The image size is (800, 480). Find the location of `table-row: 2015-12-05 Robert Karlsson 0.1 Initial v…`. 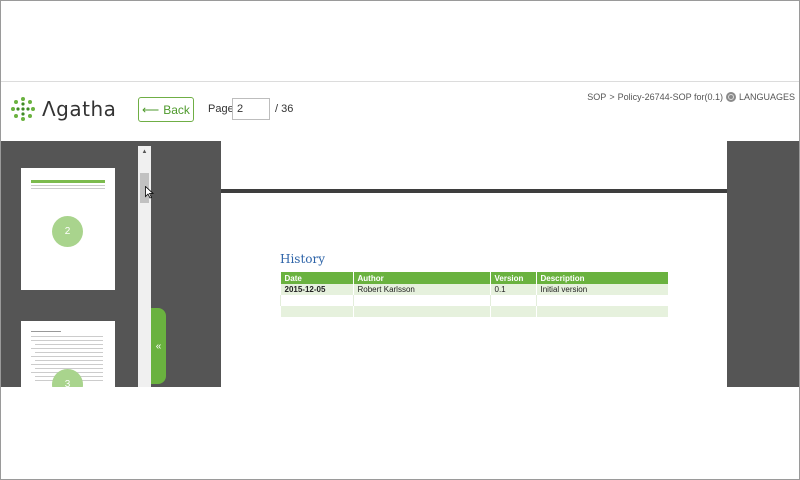

table-row: 2015-12-05 Robert Karlsson 0.1 Initial v… is located at coordinates (474, 289).